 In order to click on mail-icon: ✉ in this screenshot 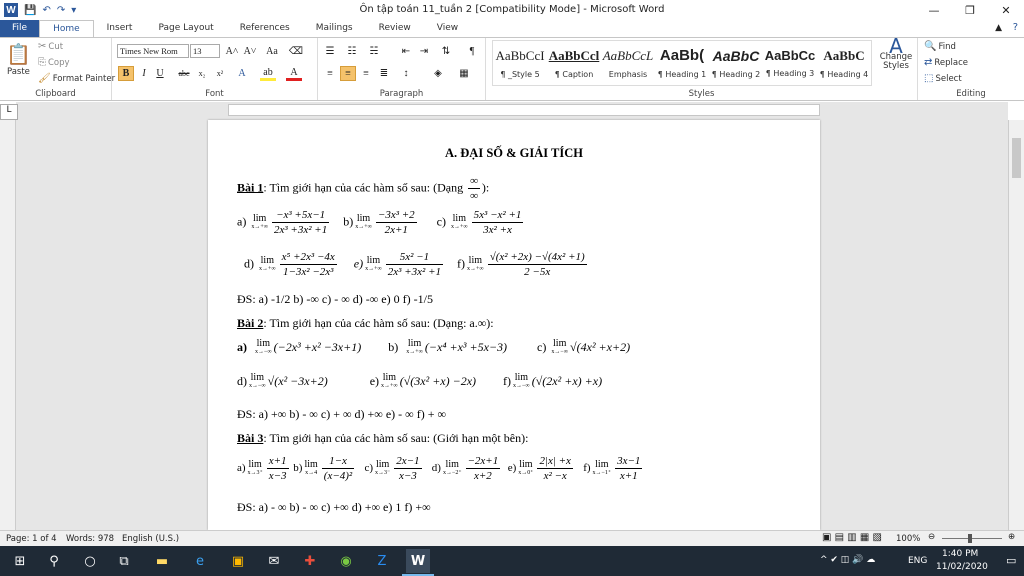, I will do `click(274, 561)`.